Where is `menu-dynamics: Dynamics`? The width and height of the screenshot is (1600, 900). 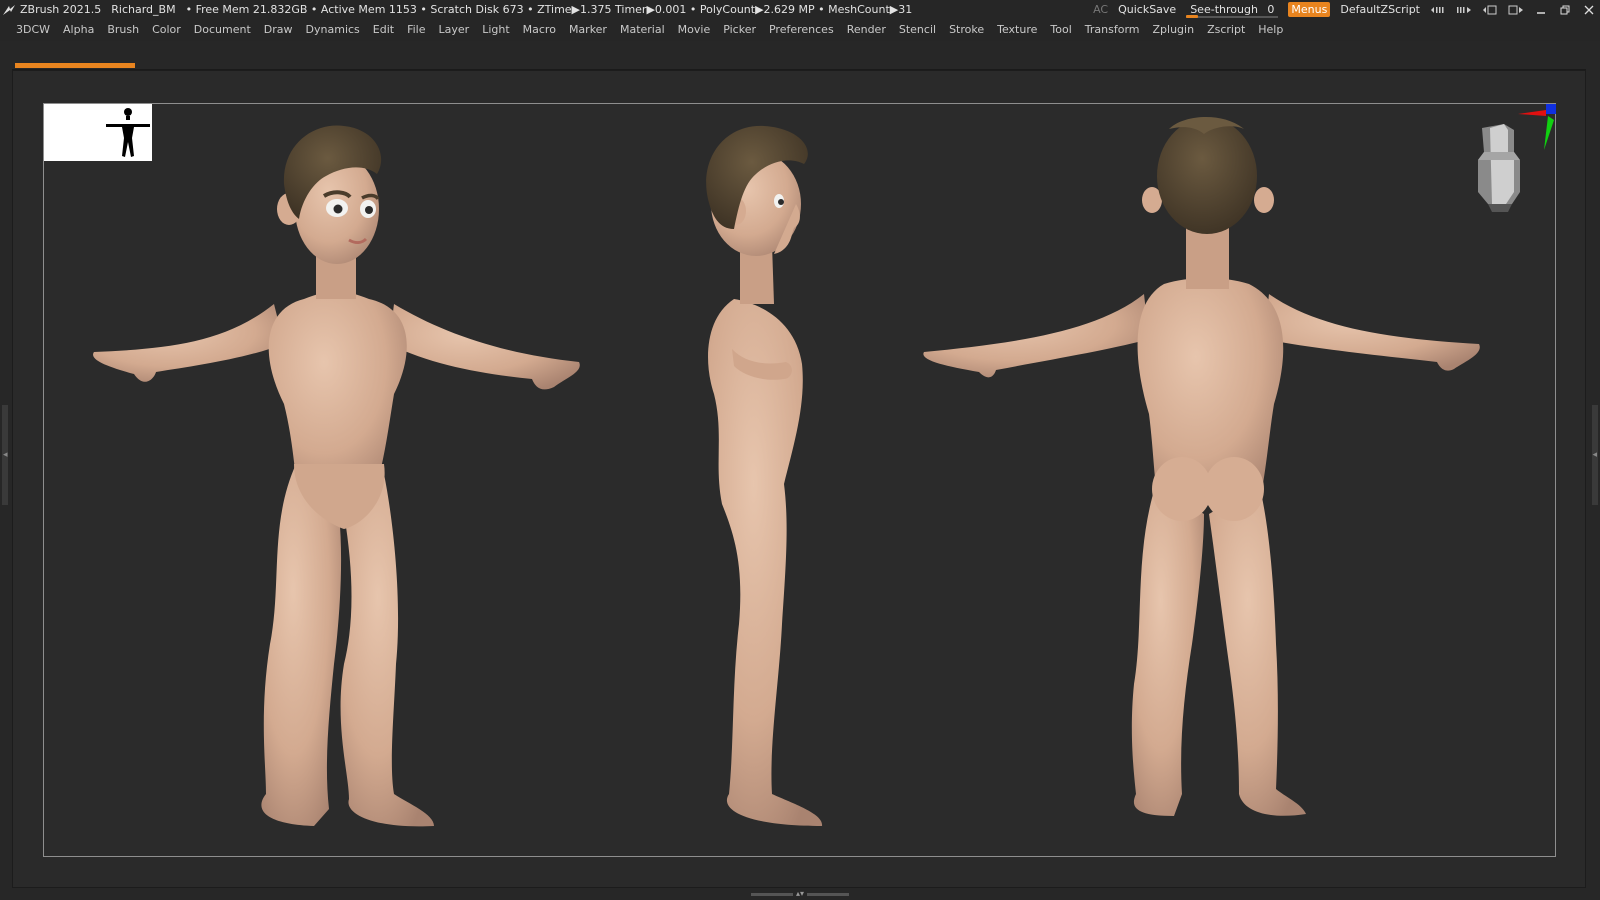 menu-dynamics: Dynamics is located at coordinates (333, 30).